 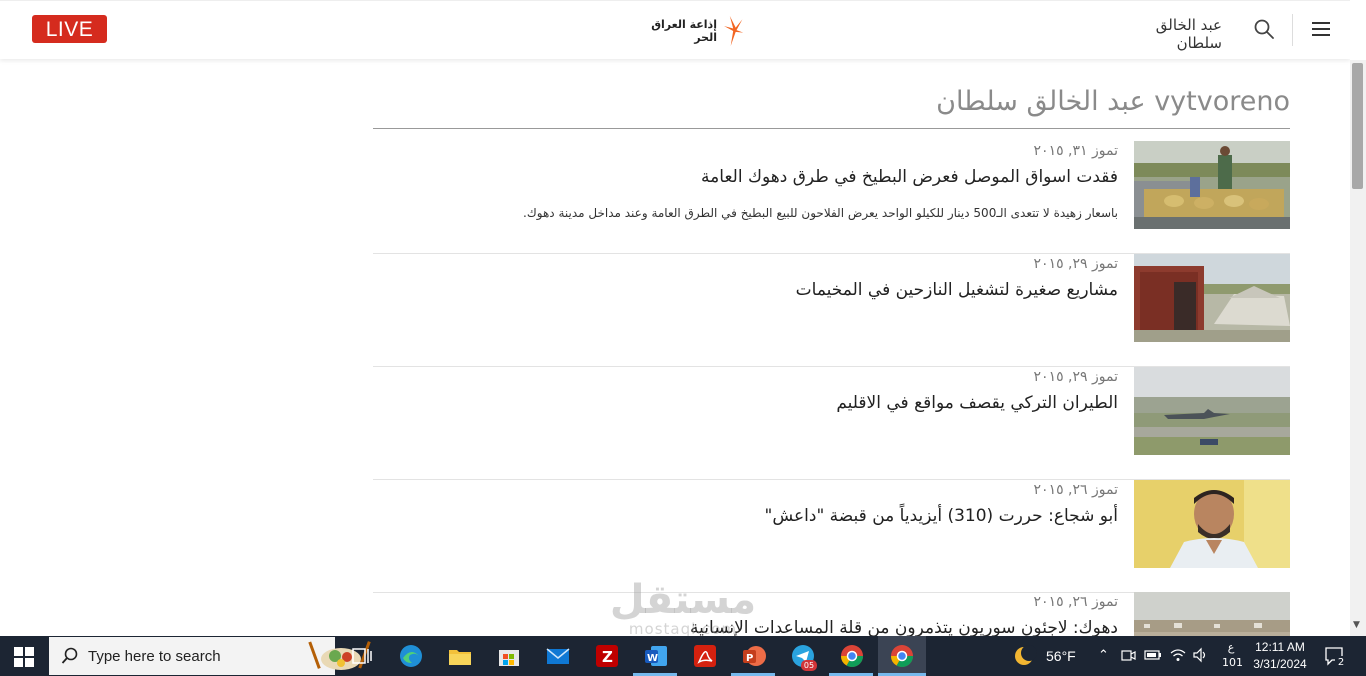 I want to click on task-view-icon, so click(x=362, y=656).